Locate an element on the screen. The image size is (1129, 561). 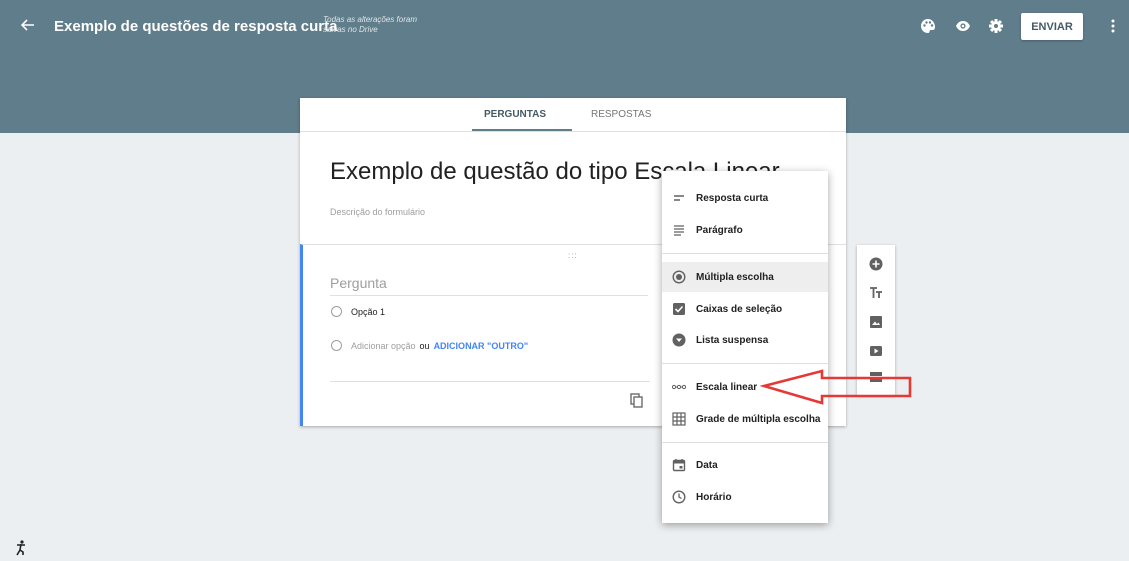
menu-item-multiple-choice: Múltipla escolha is located at coordinates (745, 277).